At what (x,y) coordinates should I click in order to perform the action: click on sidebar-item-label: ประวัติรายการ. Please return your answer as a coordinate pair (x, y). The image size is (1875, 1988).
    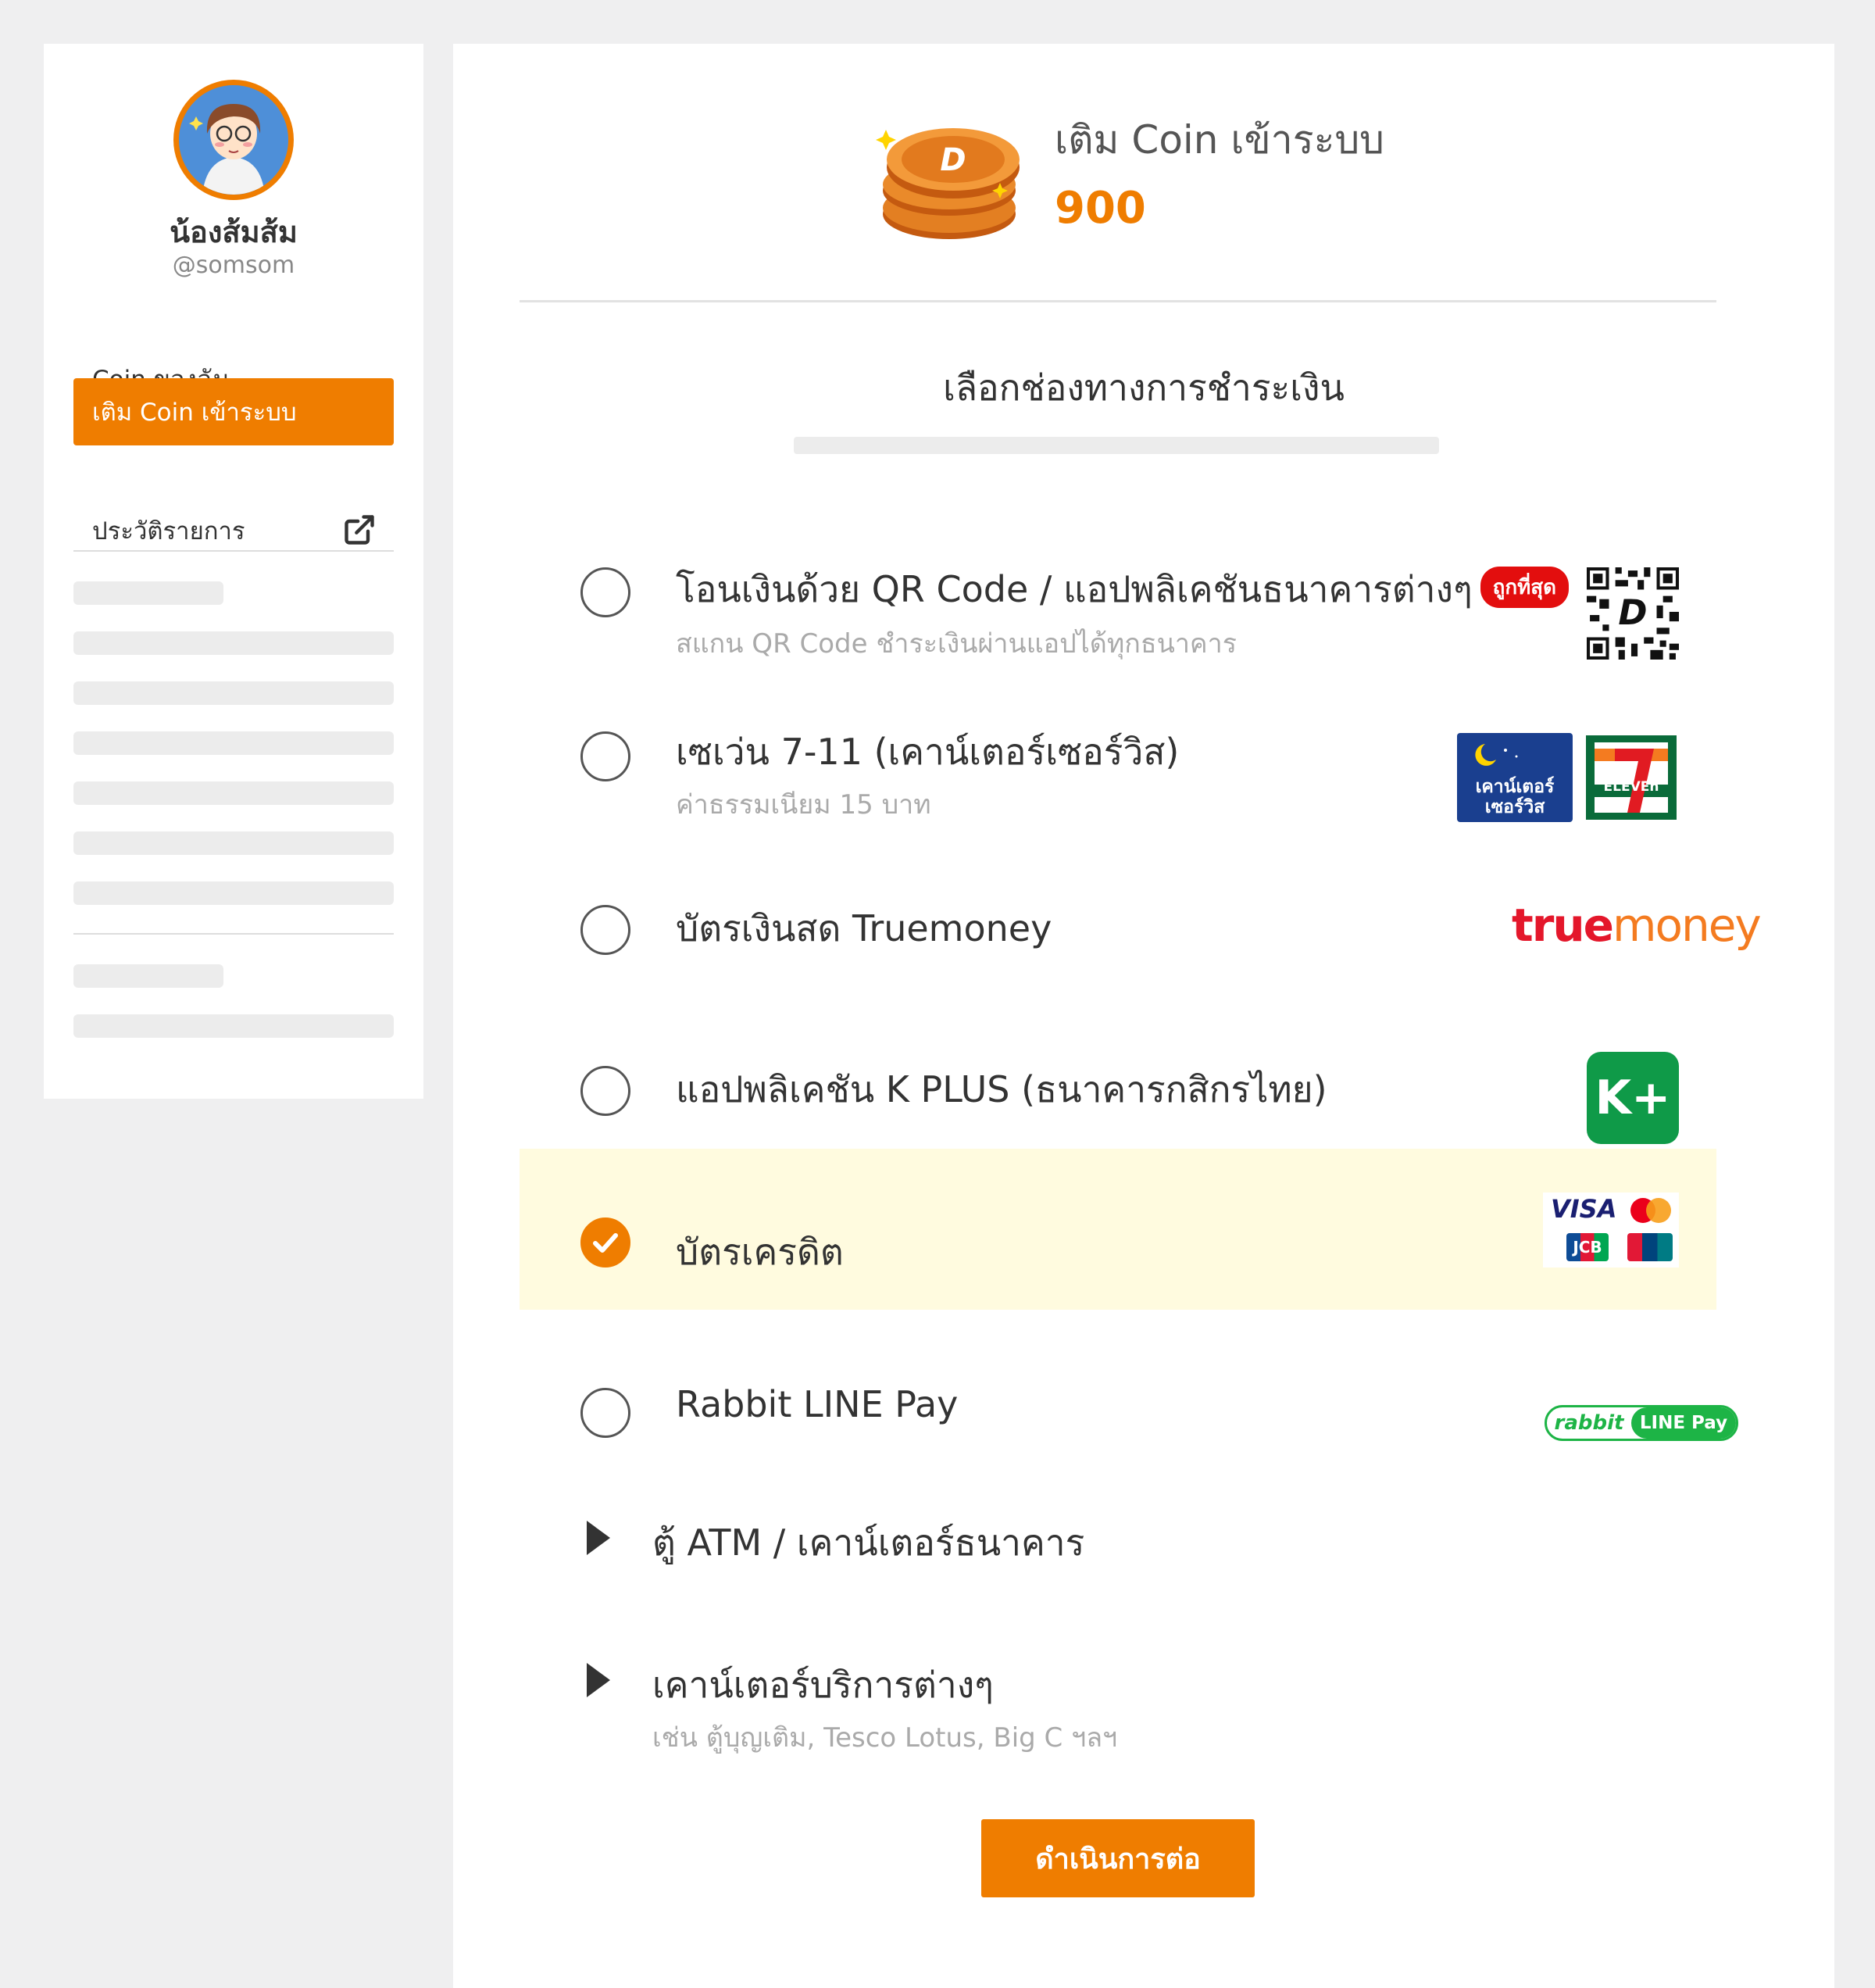
    Looking at the image, I should click on (168, 531).